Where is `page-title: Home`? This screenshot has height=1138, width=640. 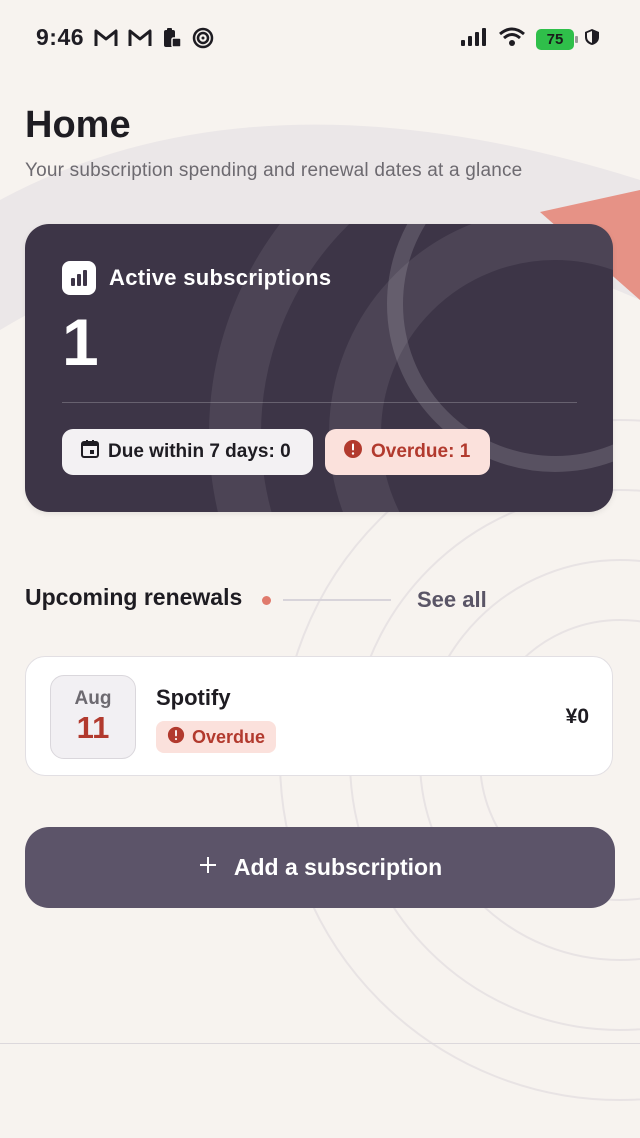 page-title: Home is located at coordinates (78, 125).